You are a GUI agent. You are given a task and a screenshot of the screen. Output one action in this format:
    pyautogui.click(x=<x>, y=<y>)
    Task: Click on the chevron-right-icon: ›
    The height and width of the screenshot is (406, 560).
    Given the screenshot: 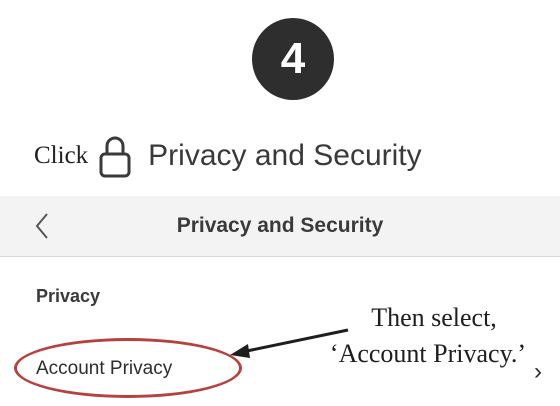 What is the action you would take?
    pyautogui.click(x=538, y=372)
    